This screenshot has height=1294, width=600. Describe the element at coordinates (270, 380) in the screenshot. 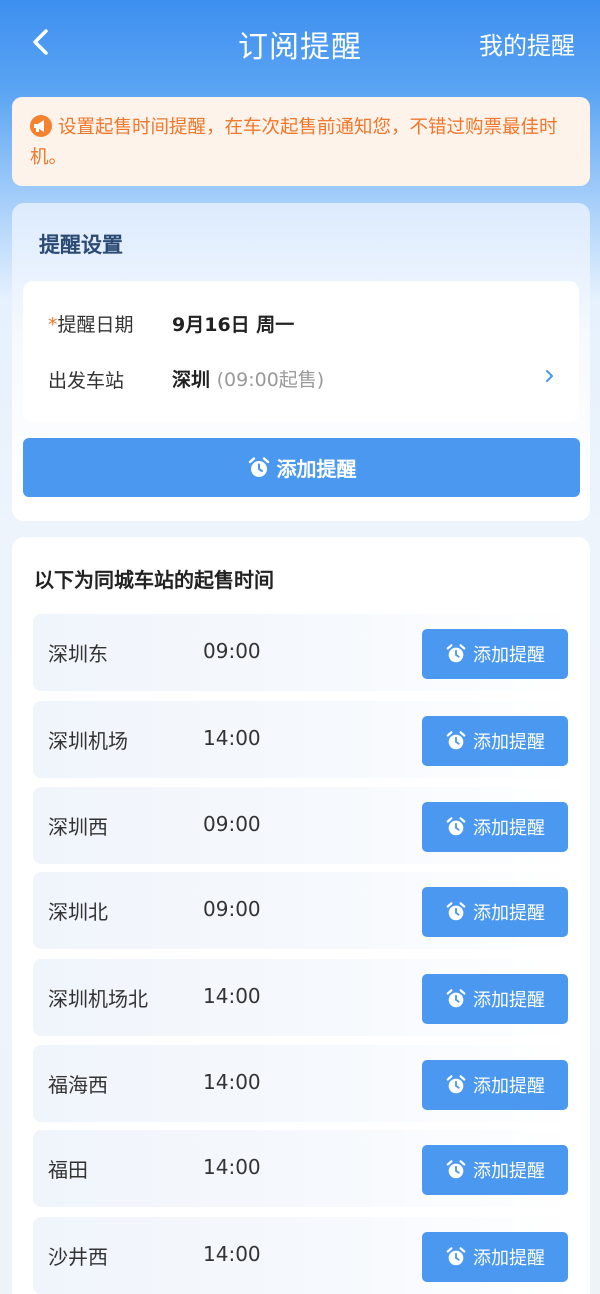

I see `station-sale-time: (09:00起售)` at that location.